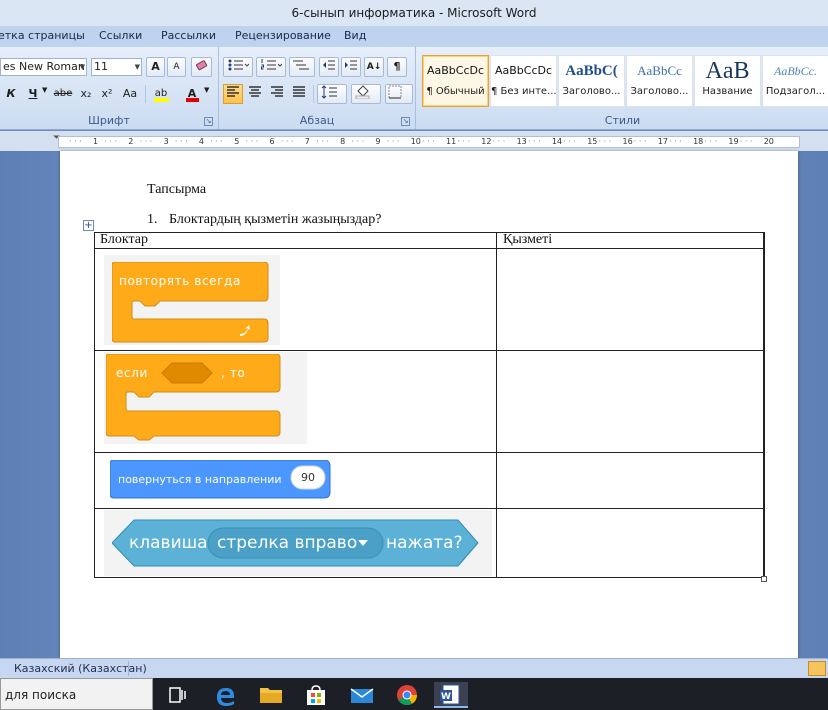 This screenshot has height=710, width=828. I want to click on tab-review: Рецензирование, so click(283, 35).